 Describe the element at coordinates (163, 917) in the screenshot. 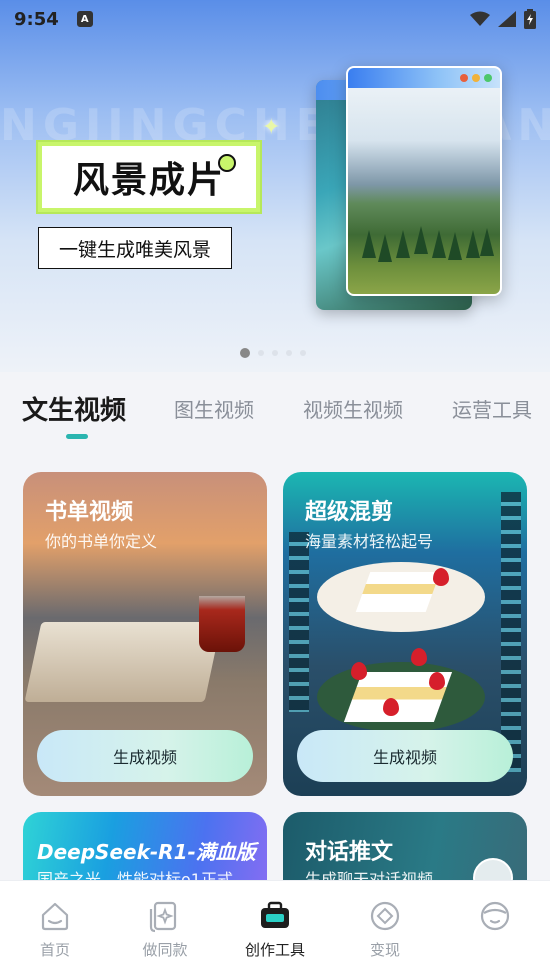

I see `template-cards-icon` at that location.